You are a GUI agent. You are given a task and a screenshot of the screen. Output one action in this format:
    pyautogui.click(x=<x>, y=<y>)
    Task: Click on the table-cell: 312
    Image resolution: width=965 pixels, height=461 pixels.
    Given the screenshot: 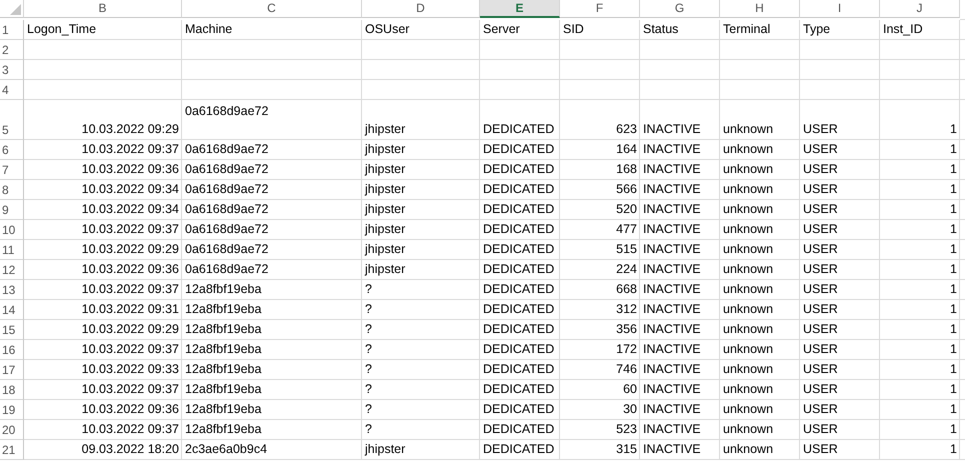 What is the action you would take?
    pyautogui.click(x=600, y=310)
    